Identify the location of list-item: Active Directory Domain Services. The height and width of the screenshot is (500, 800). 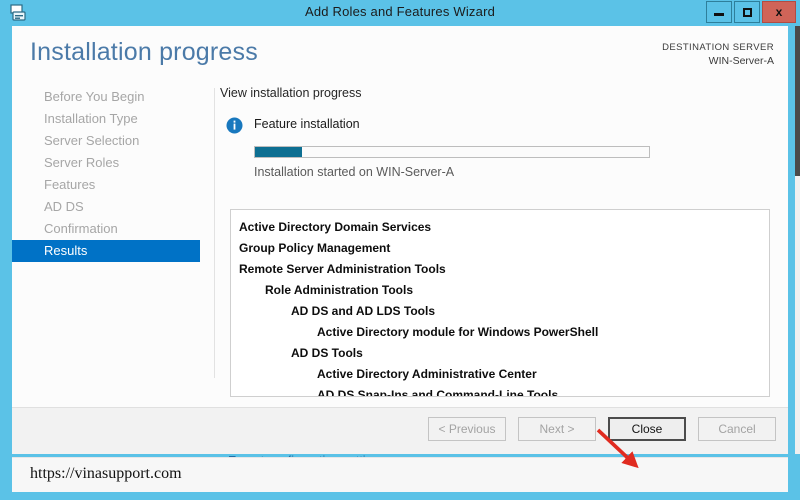
(504, 227).